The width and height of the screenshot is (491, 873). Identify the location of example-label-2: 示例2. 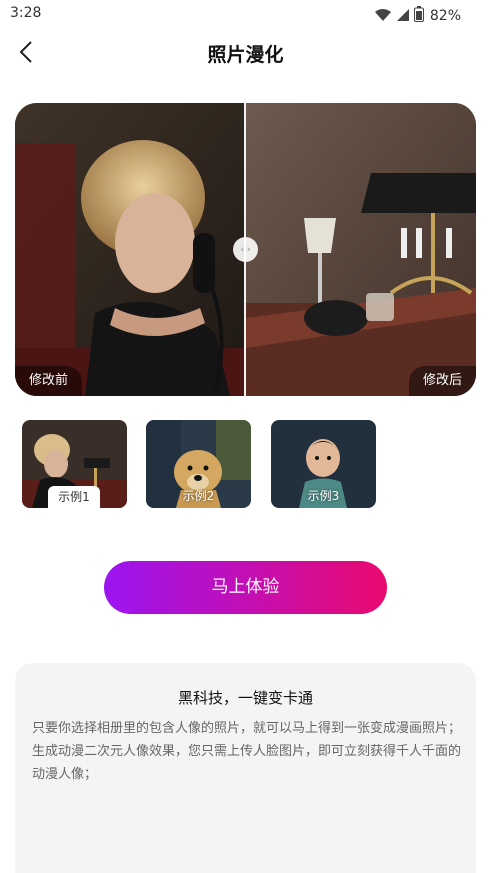
(198, 496).